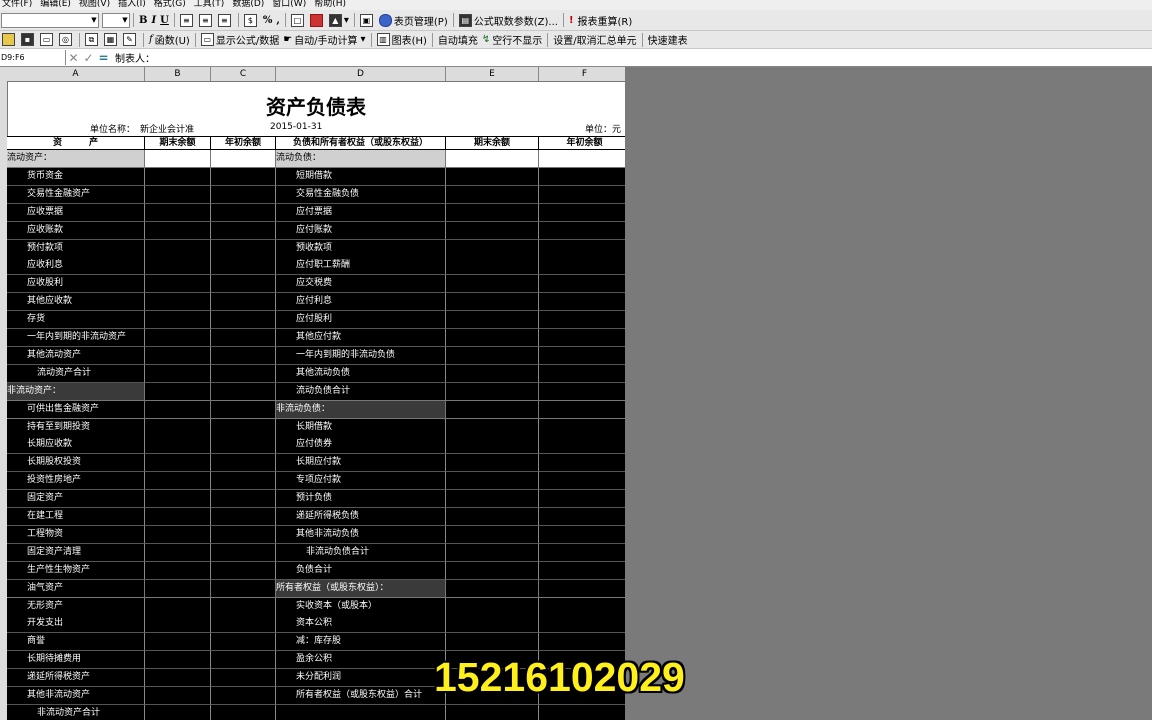  Describe the element at coordinates (76, 660) in the screenshot. I see `table-cell-label: 长期待摊费用` at that location.